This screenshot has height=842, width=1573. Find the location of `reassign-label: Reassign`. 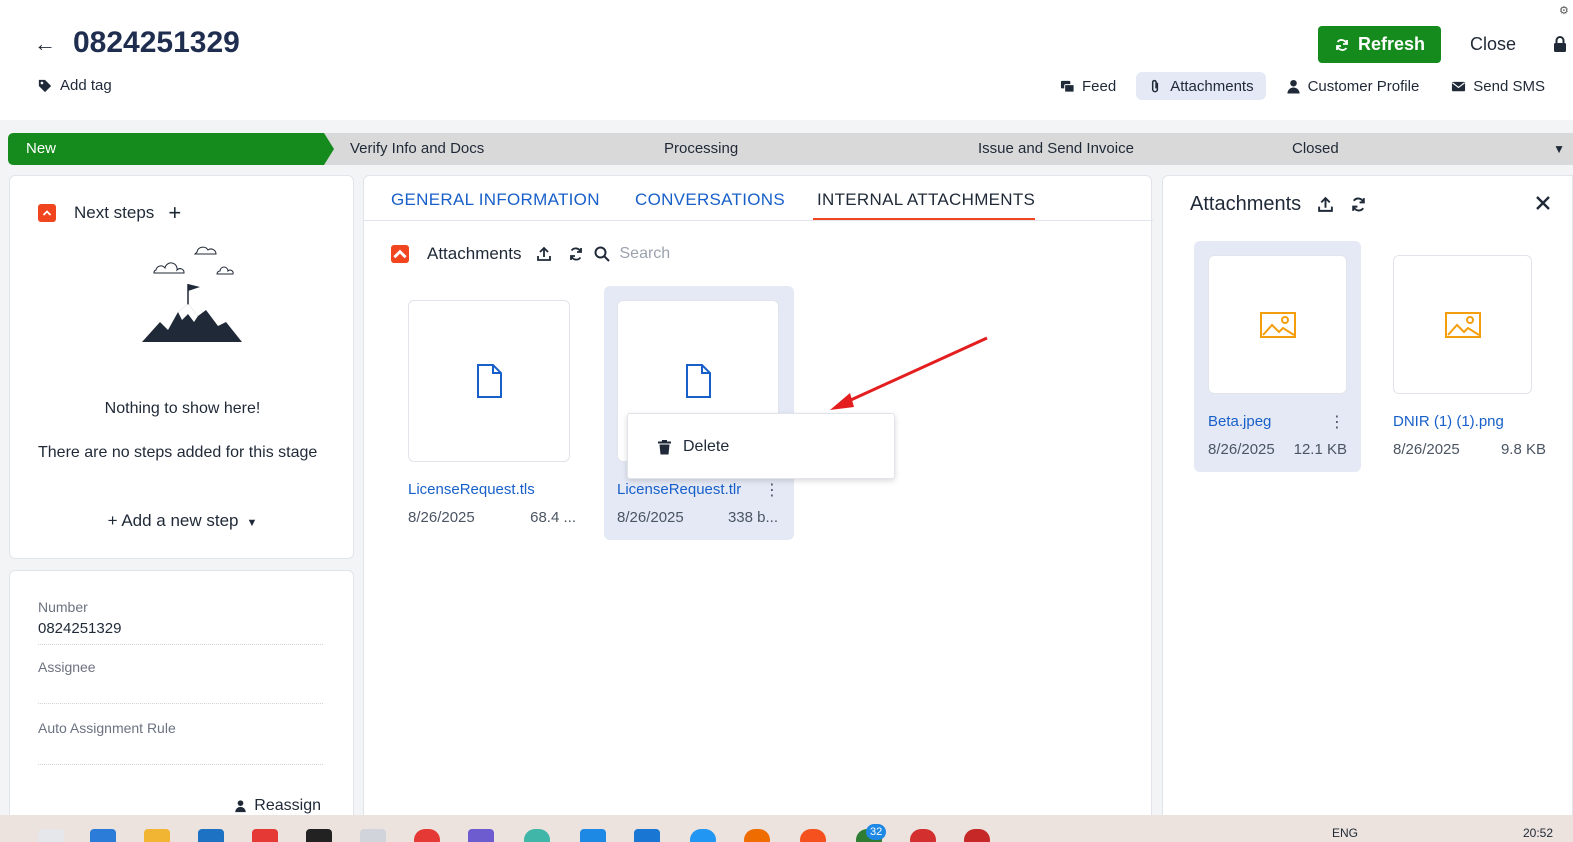

reassign-label: Reassign is located at coordinates (287, 805).